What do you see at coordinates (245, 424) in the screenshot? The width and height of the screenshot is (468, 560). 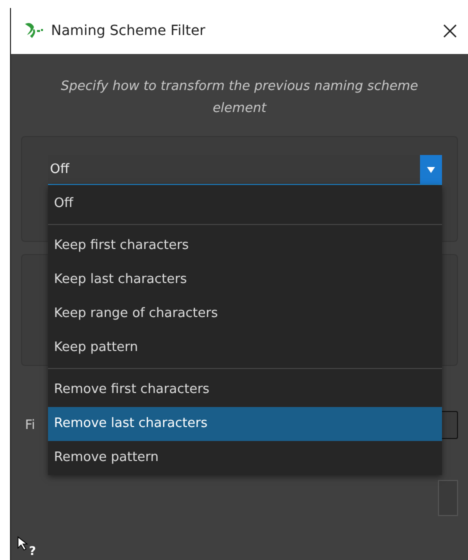 I see `dropdown-option: Remove last characters` at bounding box center [245, 424].